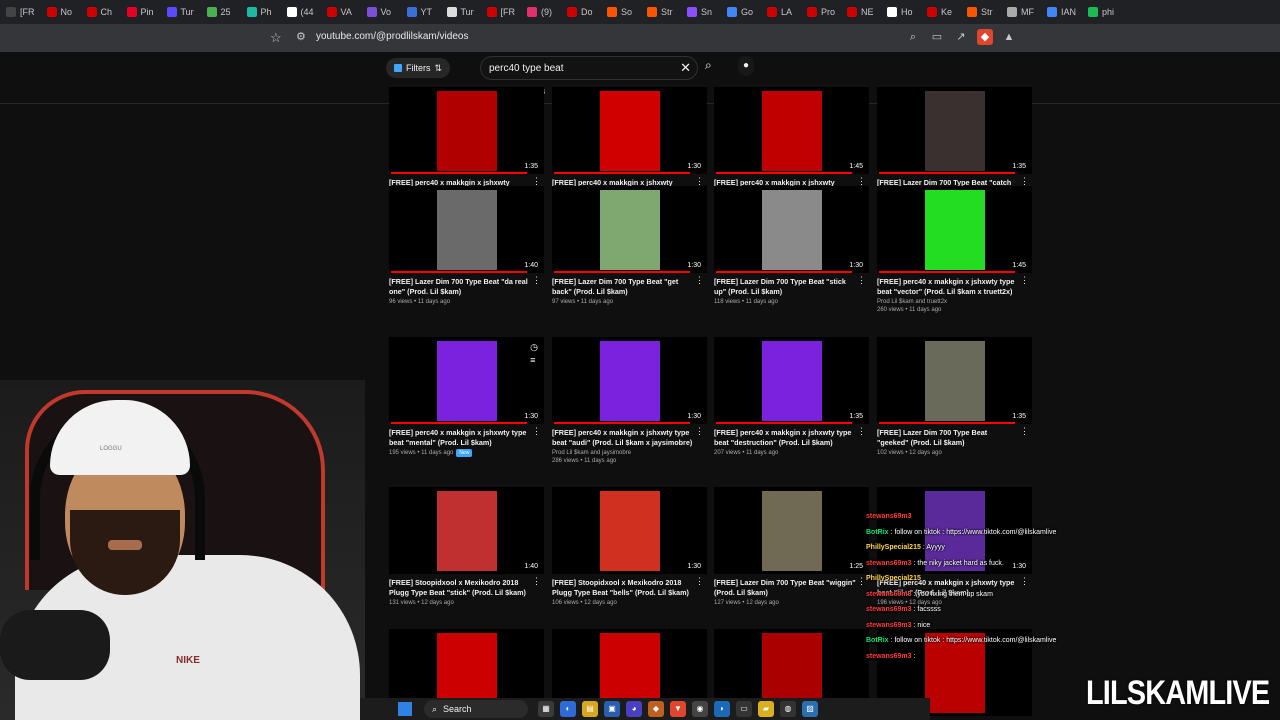 This screenshot has width=1280, height=720. What do you see at coordinates (741, 12) in the screenshot?
I see `browser-tab: Go` at bounding box center [741, 12].